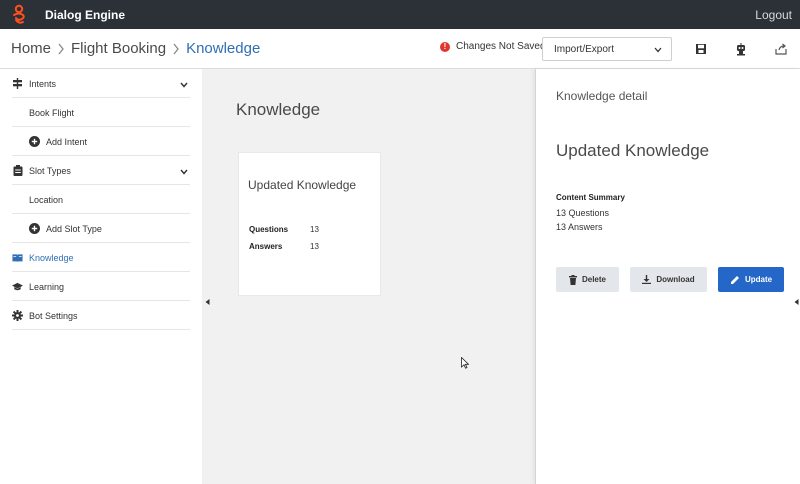  Describe the element at coordinates (579, 227) in the screenshot. I see `summary-answers: 13 Answers` at that location.